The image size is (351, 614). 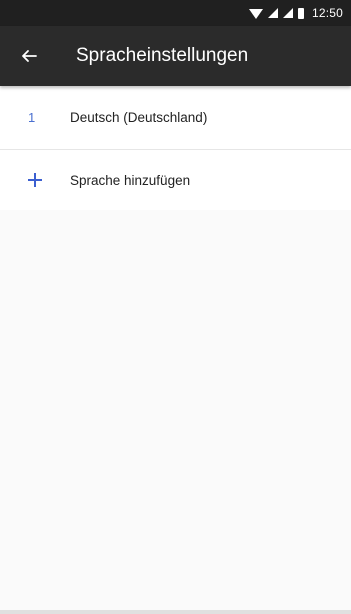 I want to click on plus-icon, so click(x=35, y=180).